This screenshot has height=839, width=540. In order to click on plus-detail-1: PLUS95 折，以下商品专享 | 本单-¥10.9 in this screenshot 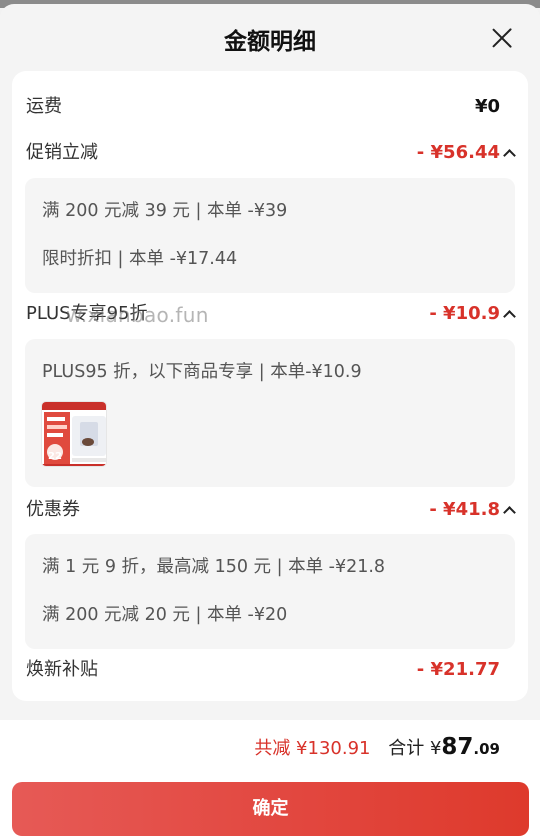, I will do `click(202, 372)`.